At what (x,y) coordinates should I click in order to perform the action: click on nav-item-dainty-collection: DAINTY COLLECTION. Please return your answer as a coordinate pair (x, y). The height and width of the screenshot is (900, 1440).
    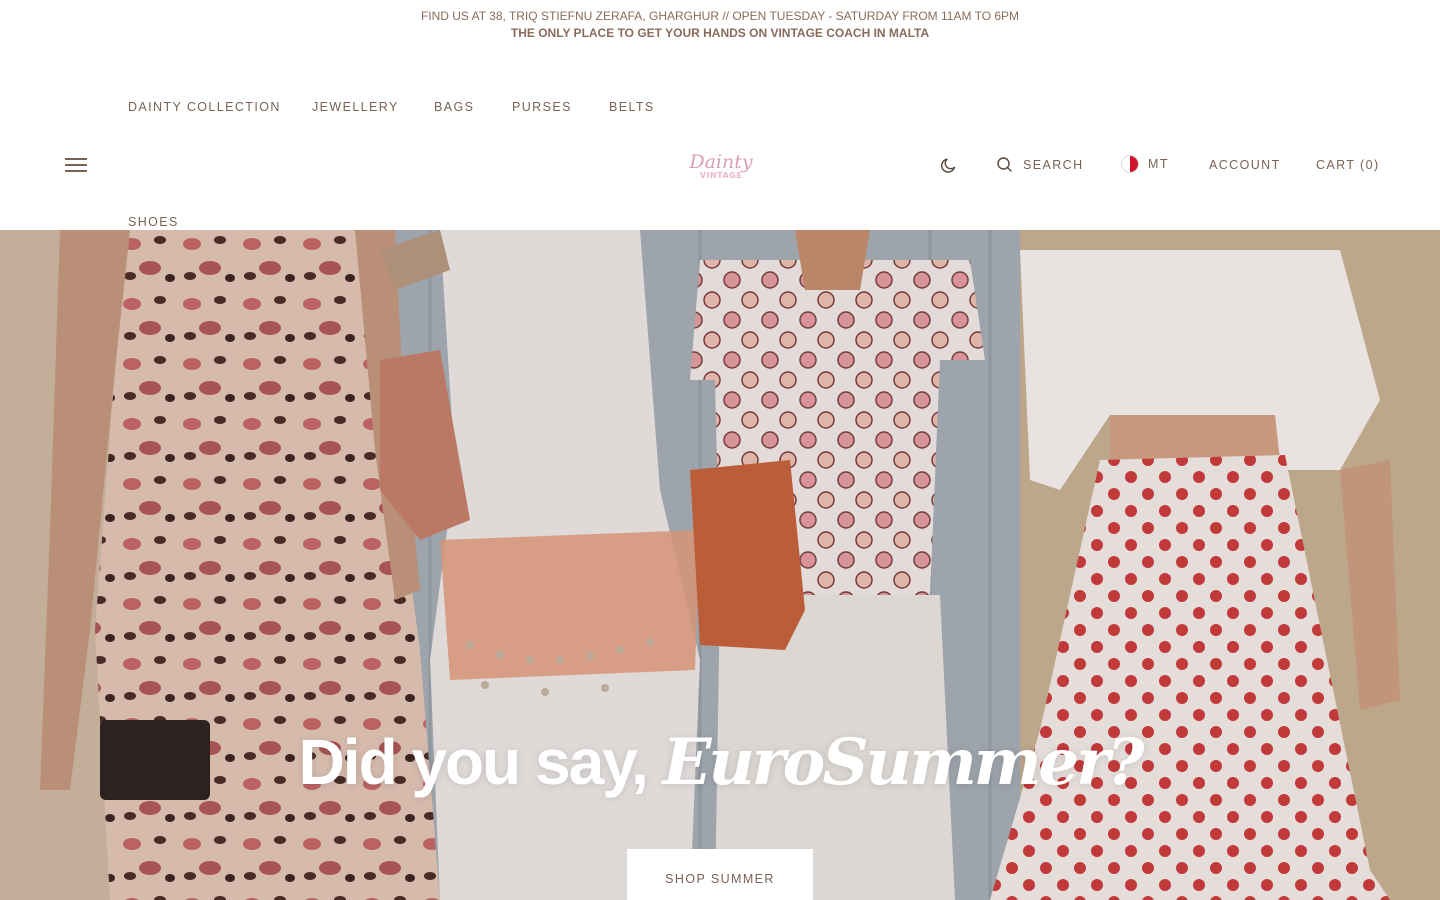
    Looking at the image, I should click on (204, 107).